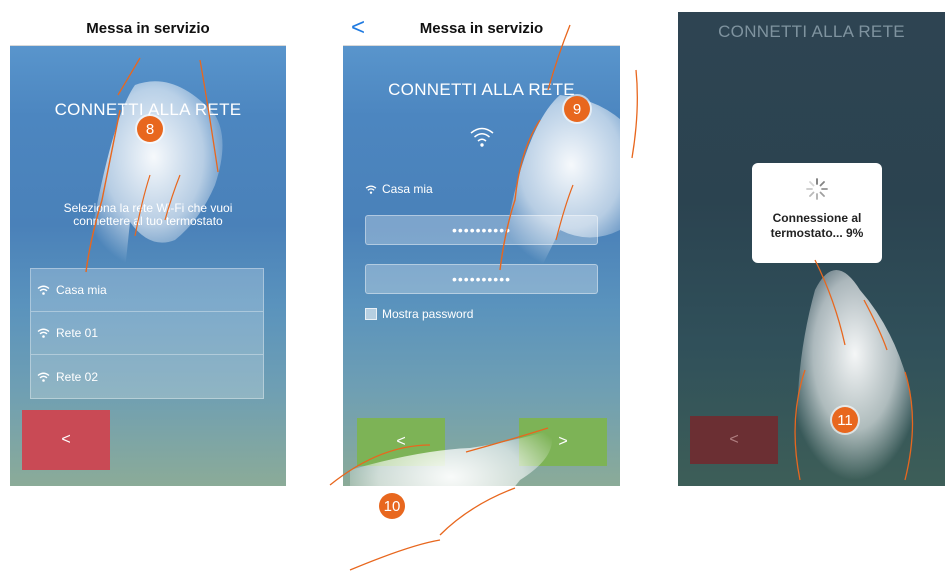 This screenshot has height=572, width=945. I want to click on connecting-dialog: Connessione al termostato... 9%, so click(817, 213).